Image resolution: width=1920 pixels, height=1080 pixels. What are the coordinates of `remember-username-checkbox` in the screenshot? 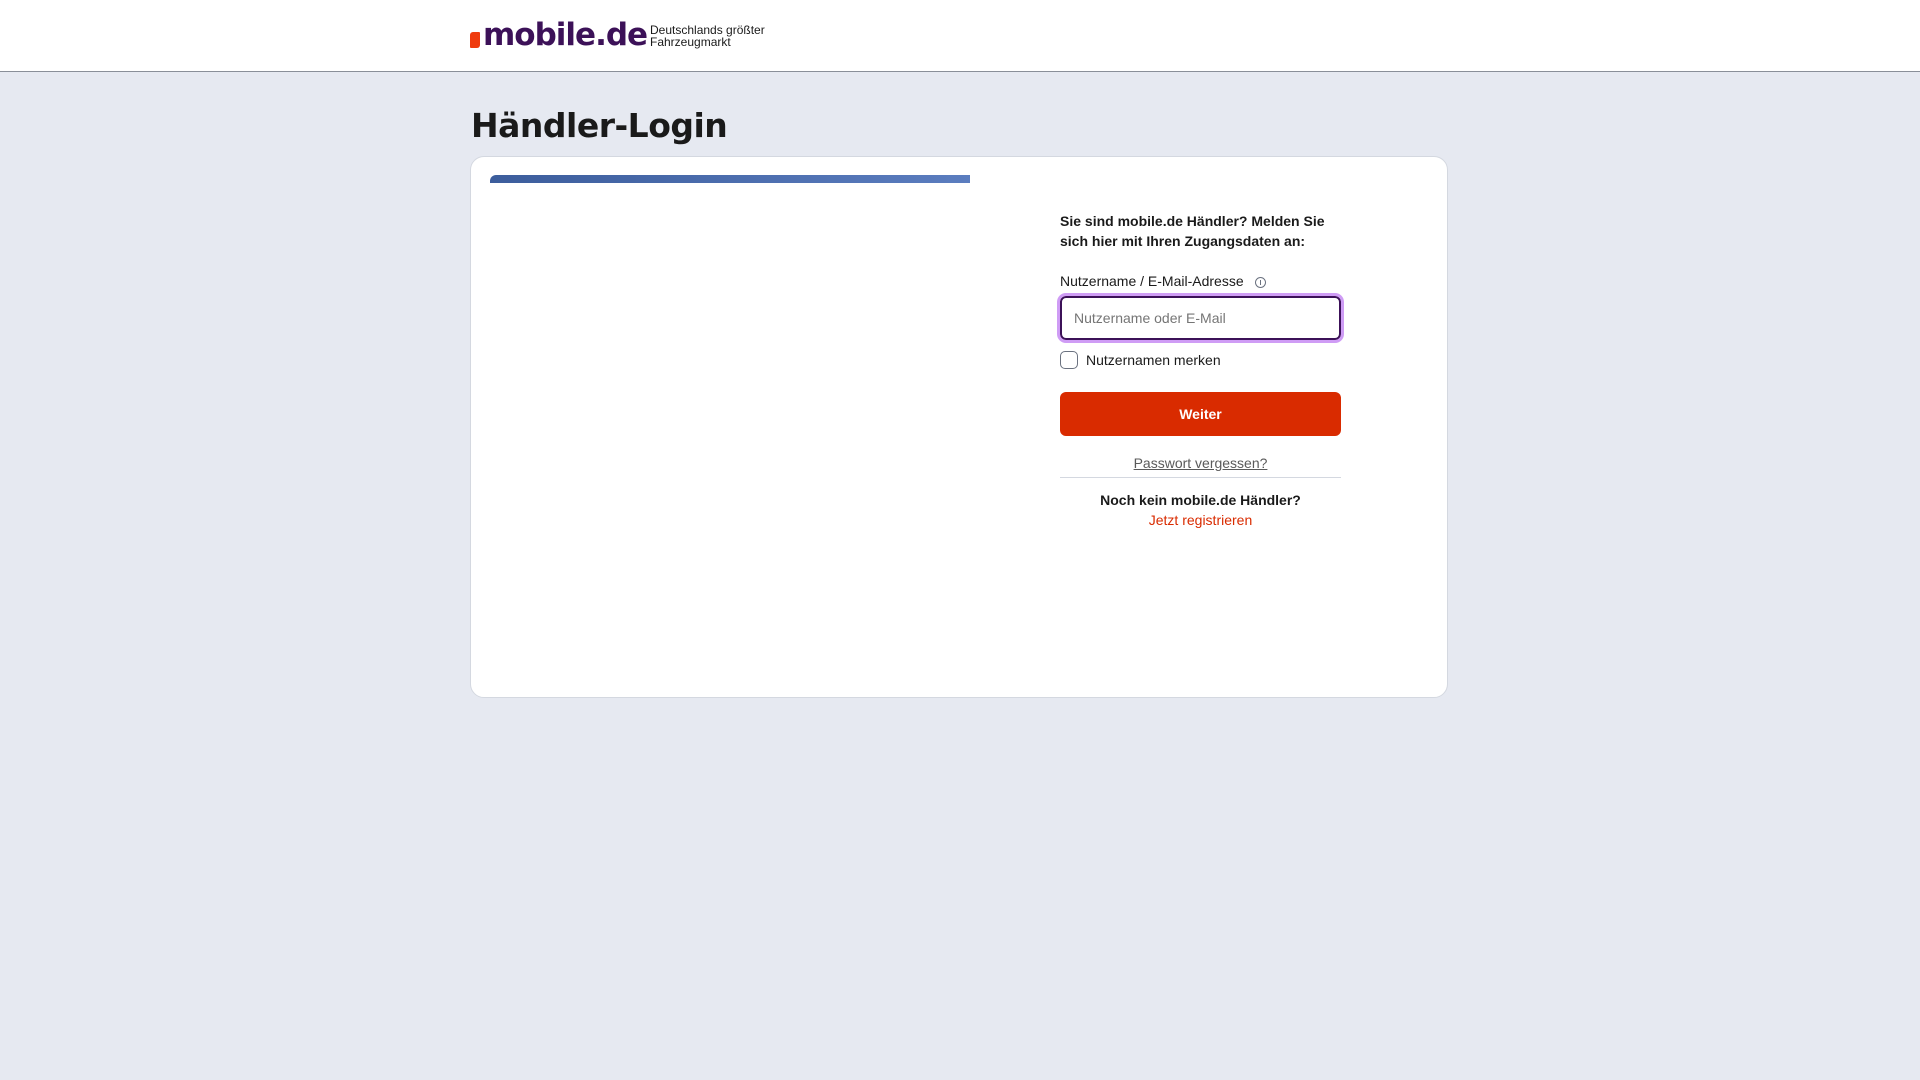 It's located at (1069, 360).